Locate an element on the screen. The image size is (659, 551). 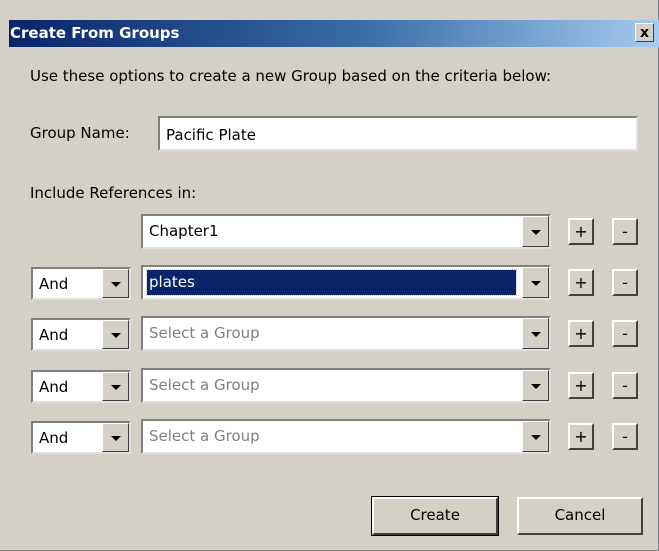
group-name-field: Pacific Plate is located at coordinates (398, 133).